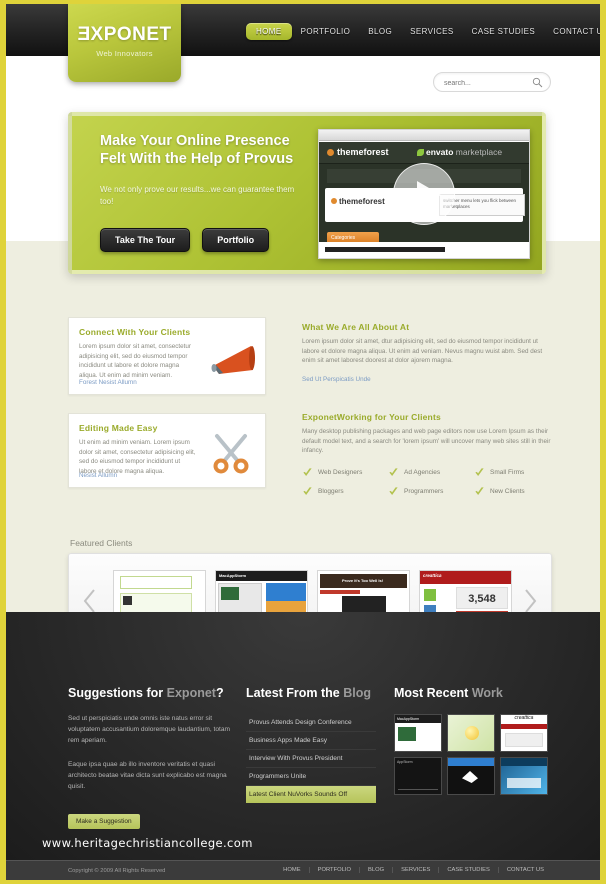 The height and width of the screenshot is (884, 606). Describe the element at coordinates (292, 870) in the screenshot. I see `footer-nav-home: HOME` at that location.